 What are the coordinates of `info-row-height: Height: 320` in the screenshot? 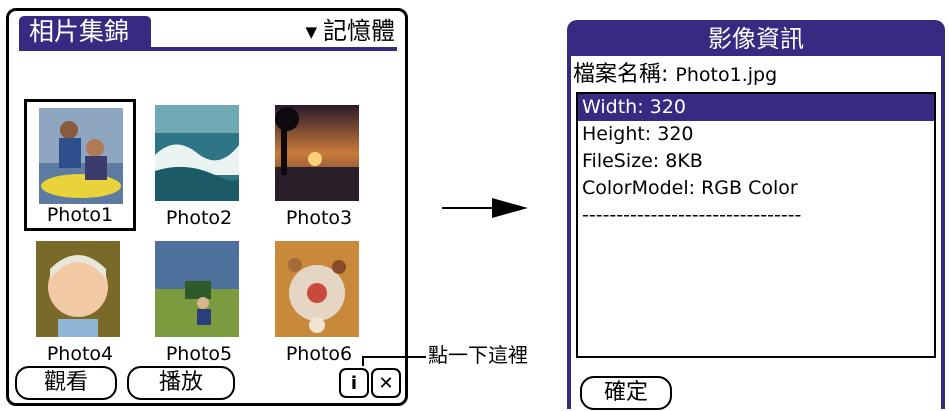 It's located at (756, 134).